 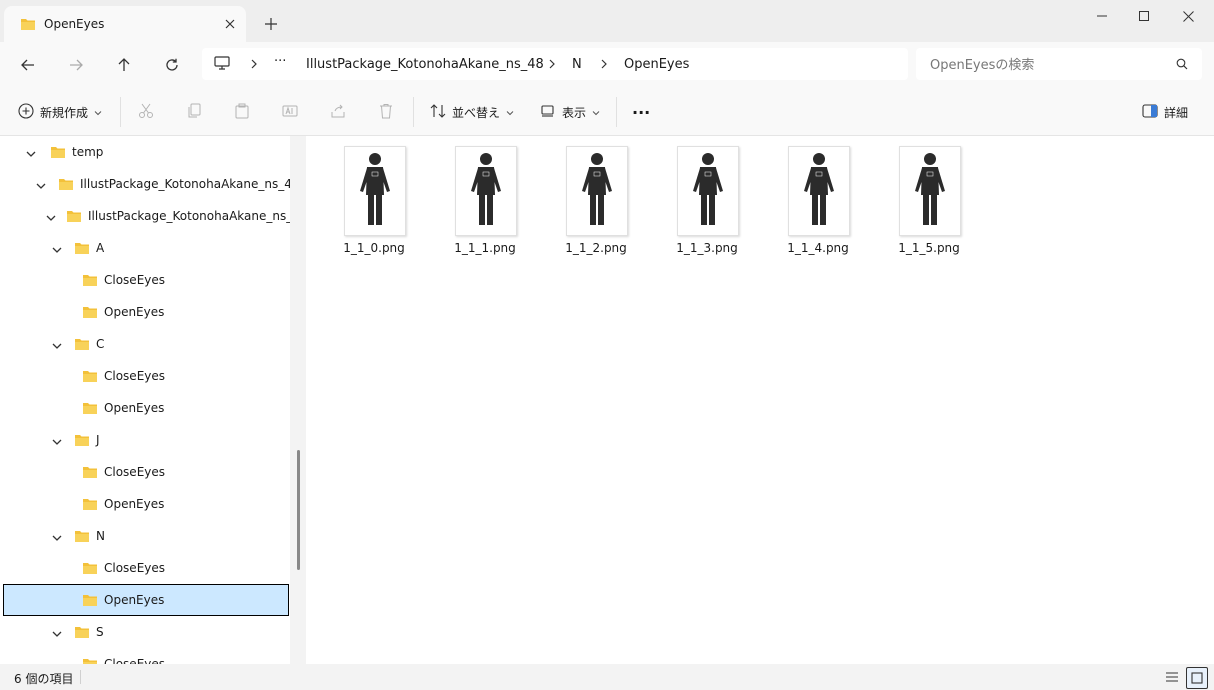 I want to click on view-button: 表示, so click(x=570, y=112).